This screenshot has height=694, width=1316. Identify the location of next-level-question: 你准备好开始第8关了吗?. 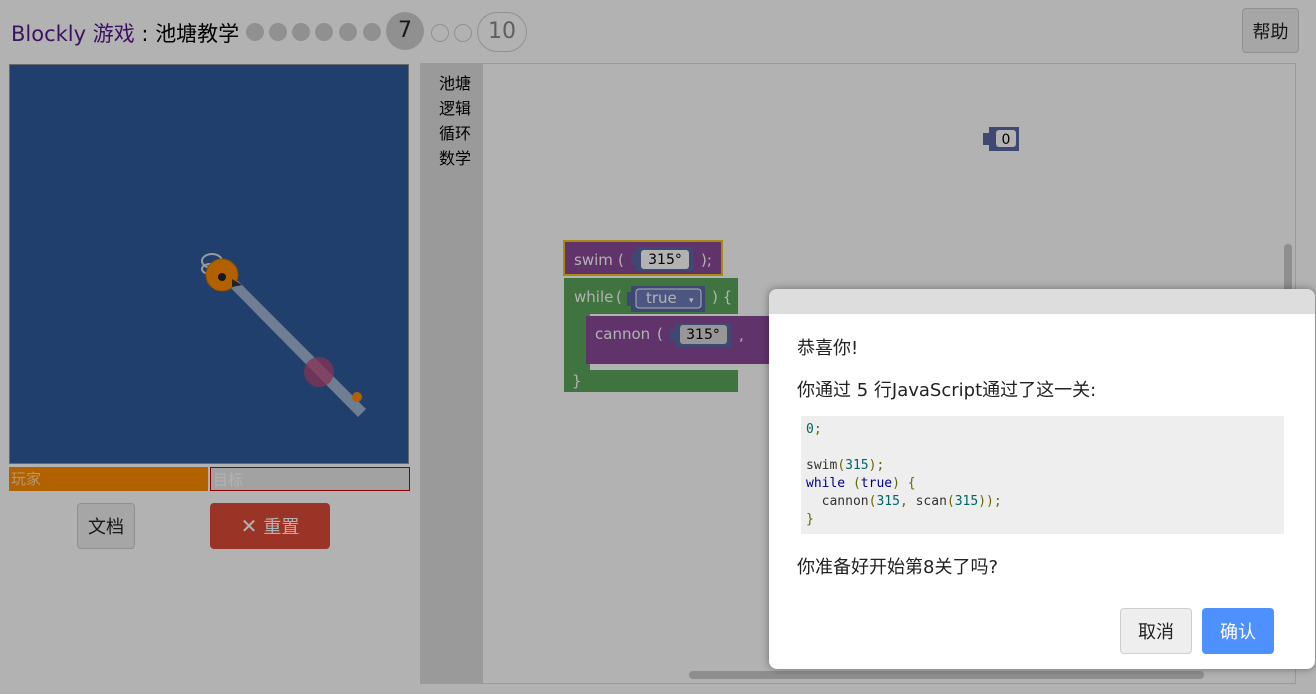
(898, 567).